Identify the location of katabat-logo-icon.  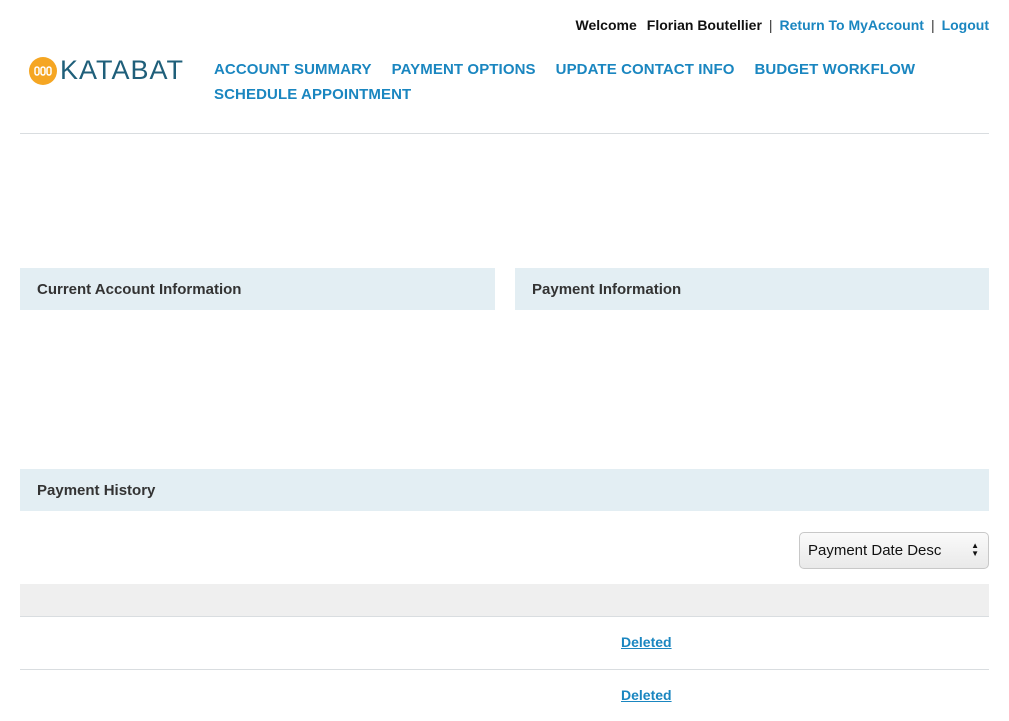
(43, 70).